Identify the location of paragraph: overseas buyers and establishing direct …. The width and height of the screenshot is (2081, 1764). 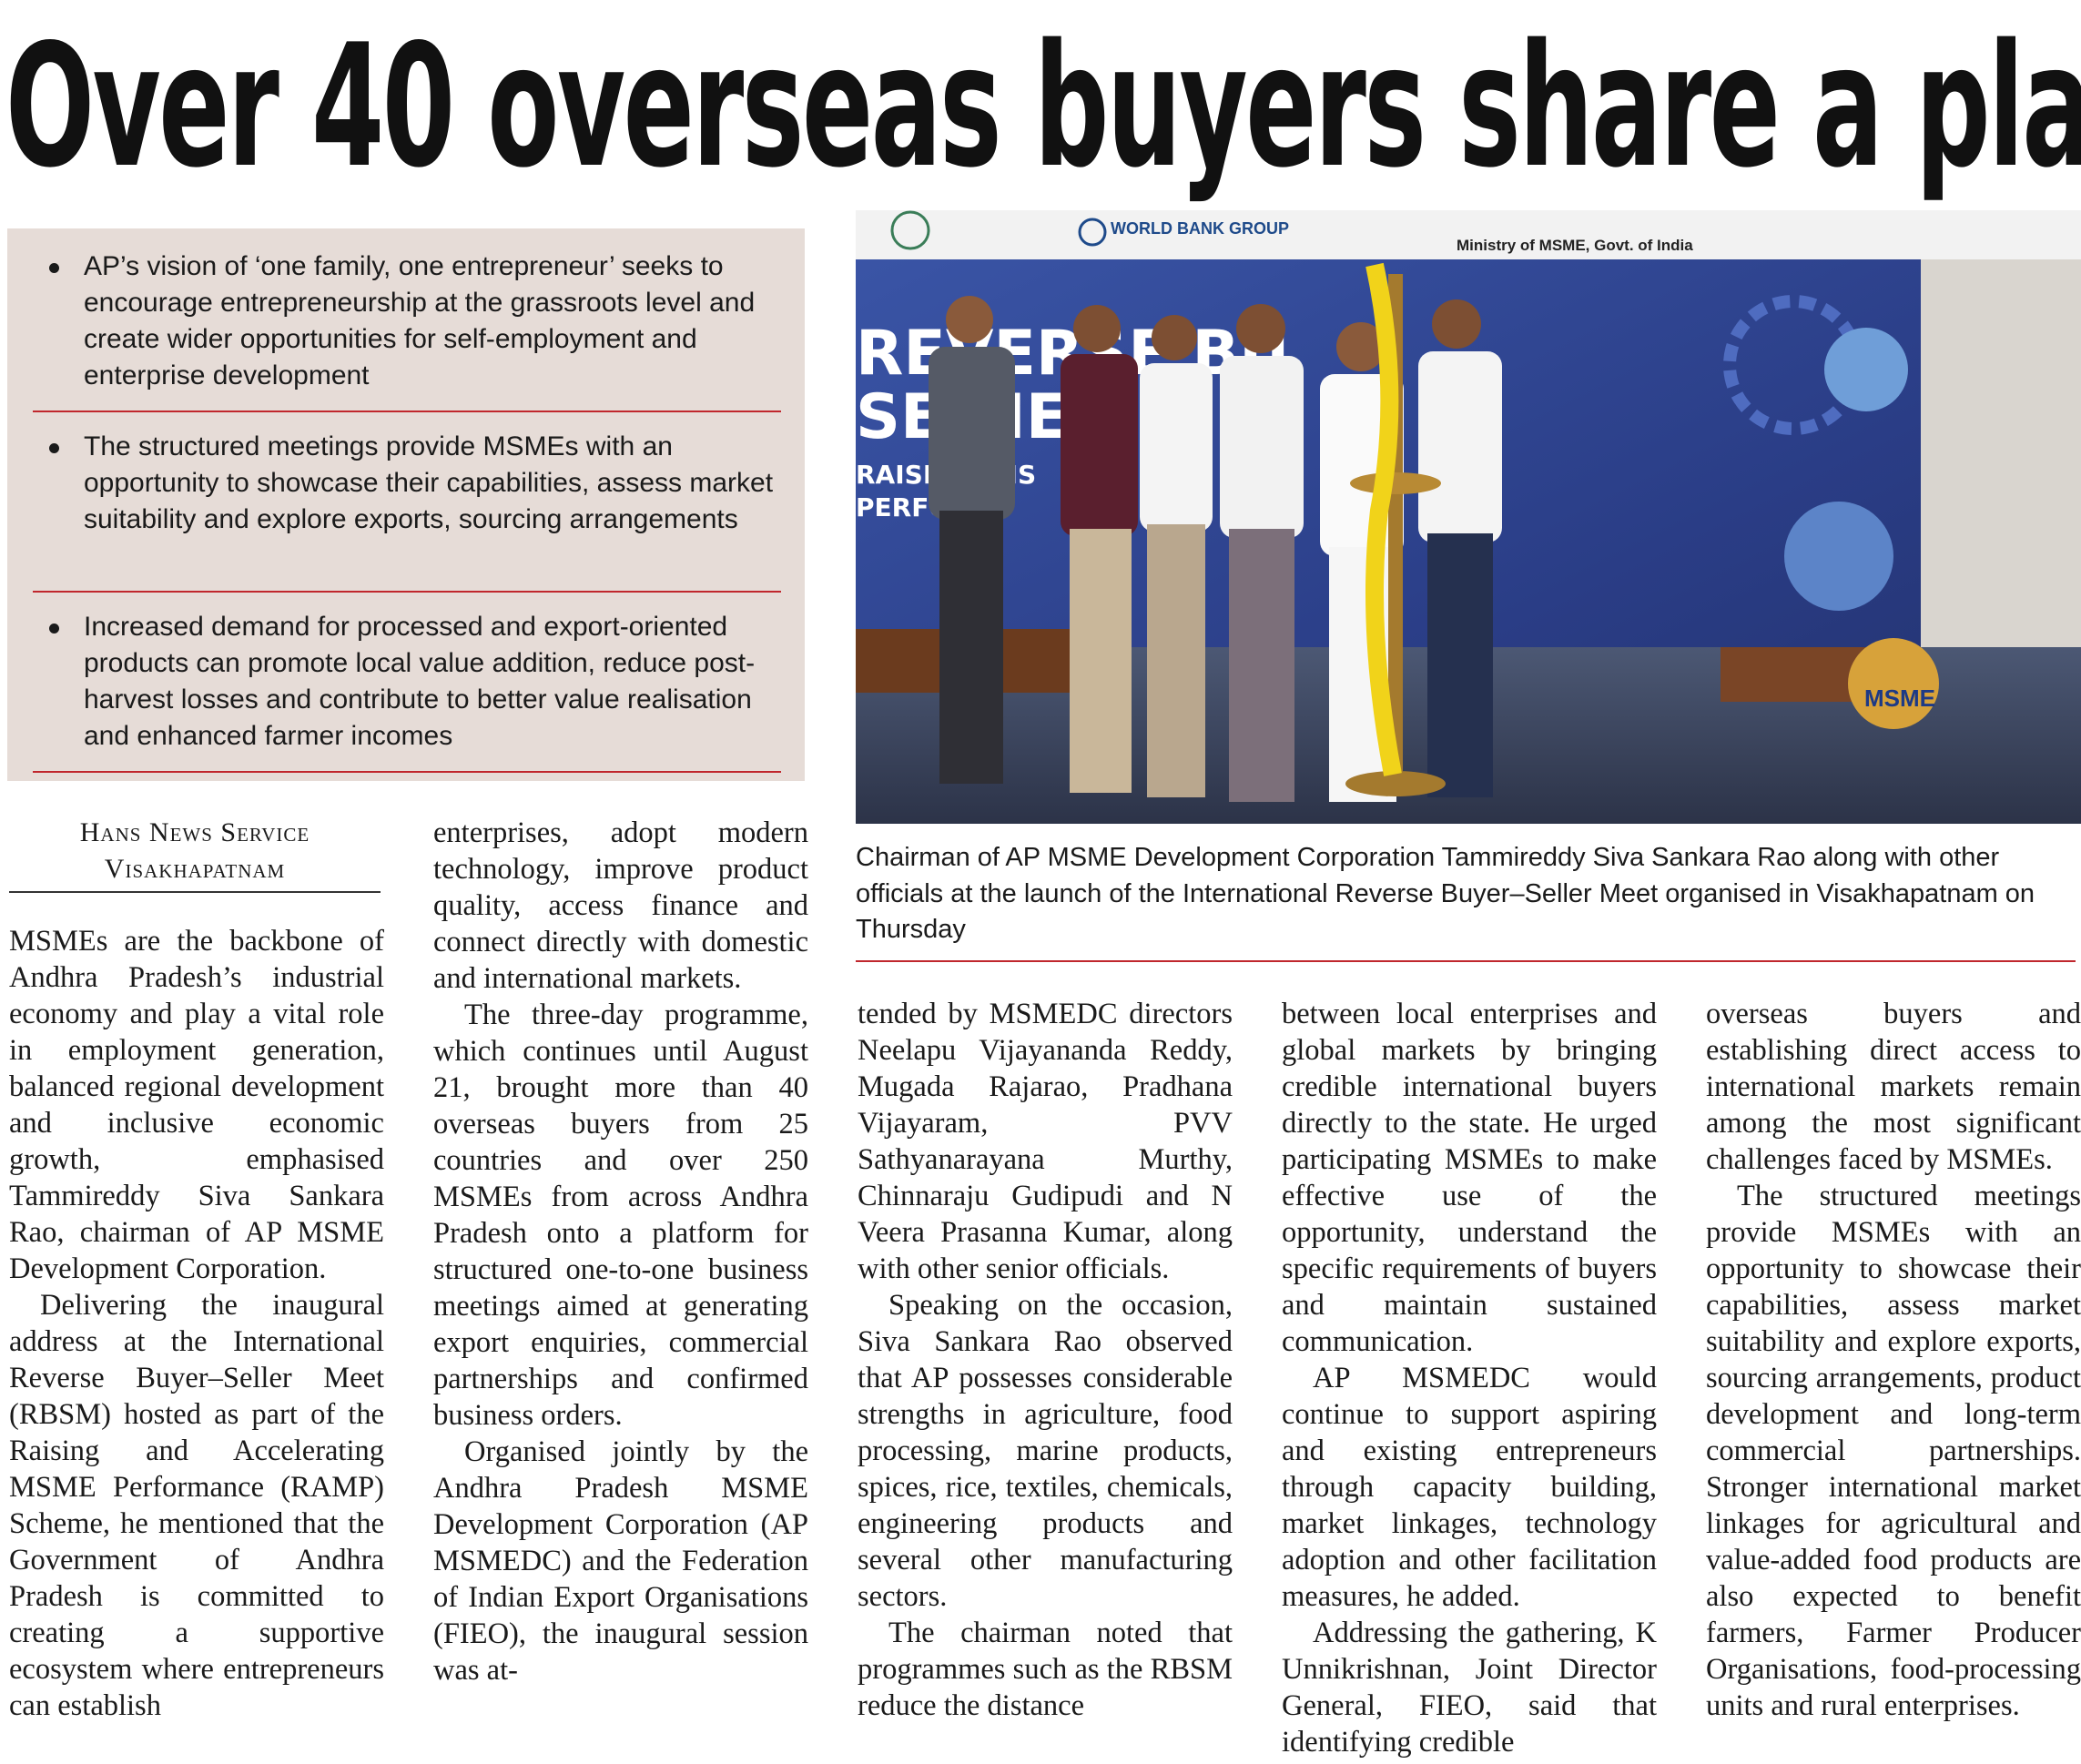
(1893, 1087).